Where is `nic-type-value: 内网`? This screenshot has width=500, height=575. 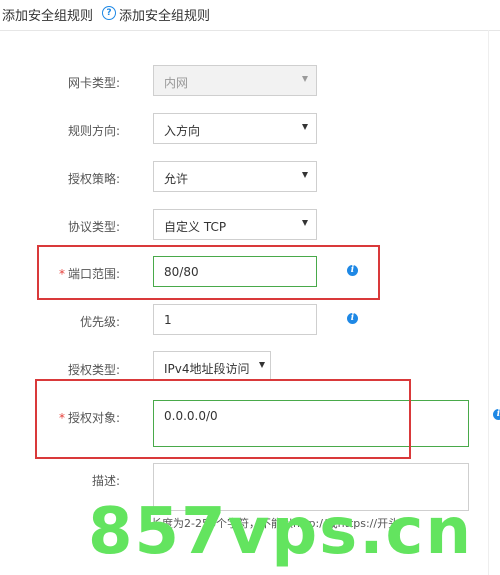
nic-type-value: 内网 is located at coordinates (176, 83).